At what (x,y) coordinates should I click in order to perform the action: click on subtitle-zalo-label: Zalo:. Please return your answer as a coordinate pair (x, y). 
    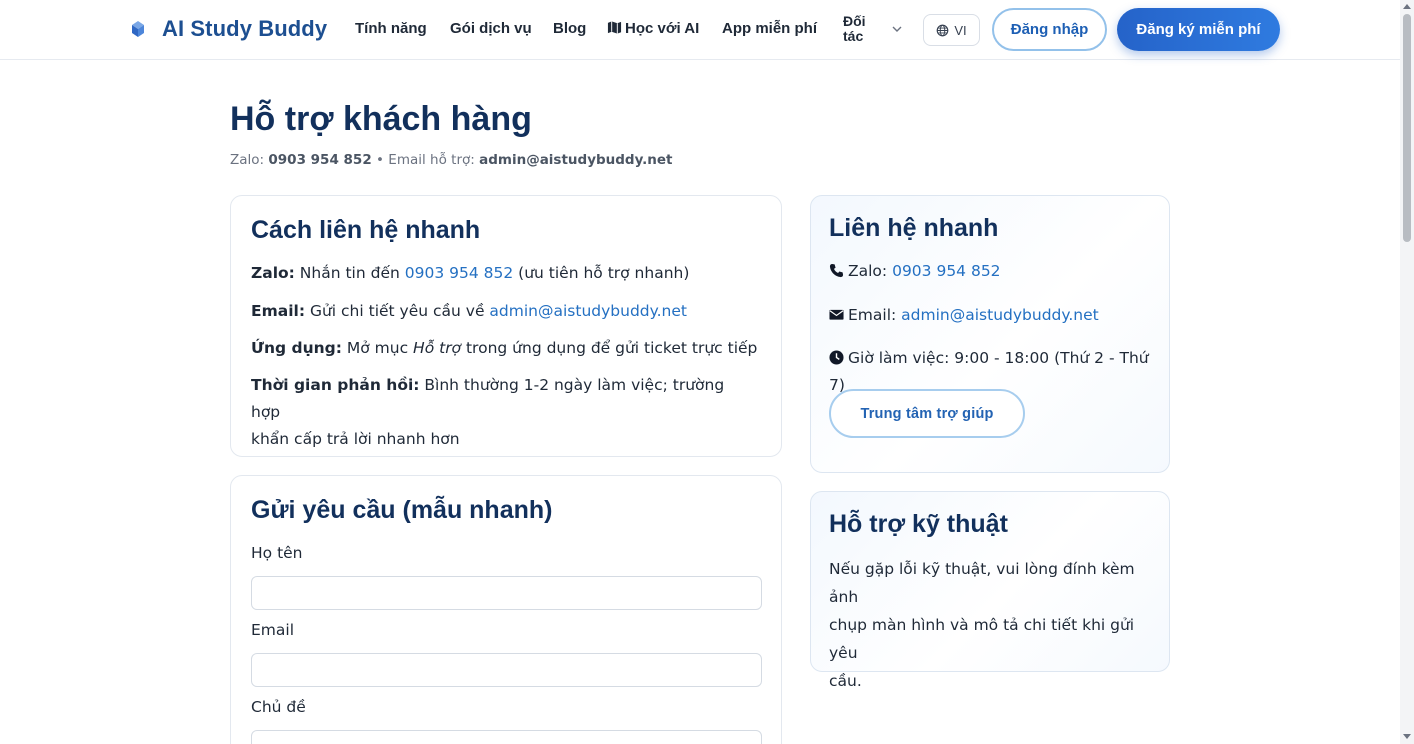
    Looking at the image, I should click on (247, 160).